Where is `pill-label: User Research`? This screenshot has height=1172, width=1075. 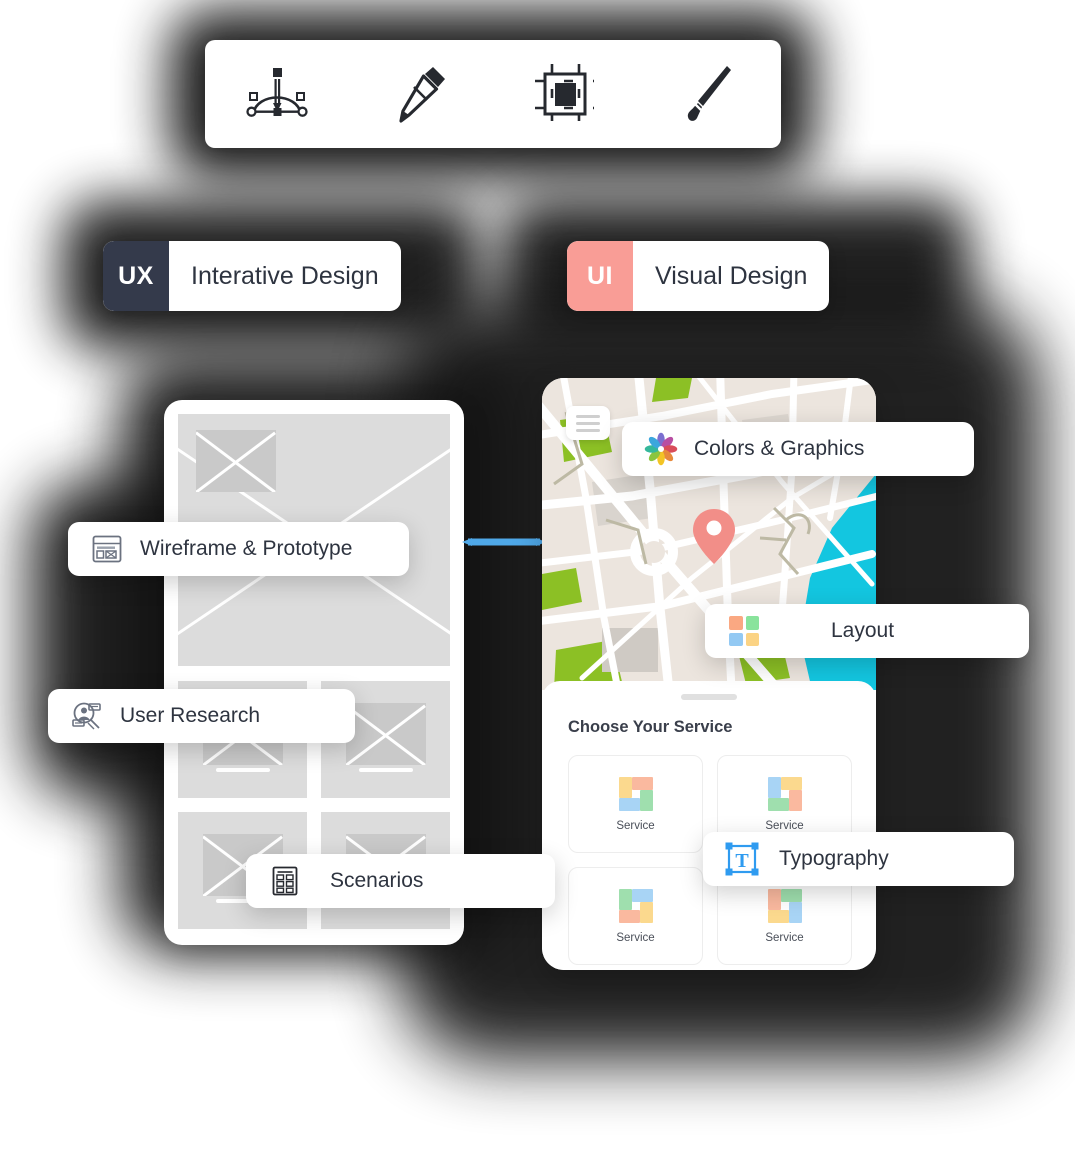
pill-label: User Research is located at coordinates (190, 715).